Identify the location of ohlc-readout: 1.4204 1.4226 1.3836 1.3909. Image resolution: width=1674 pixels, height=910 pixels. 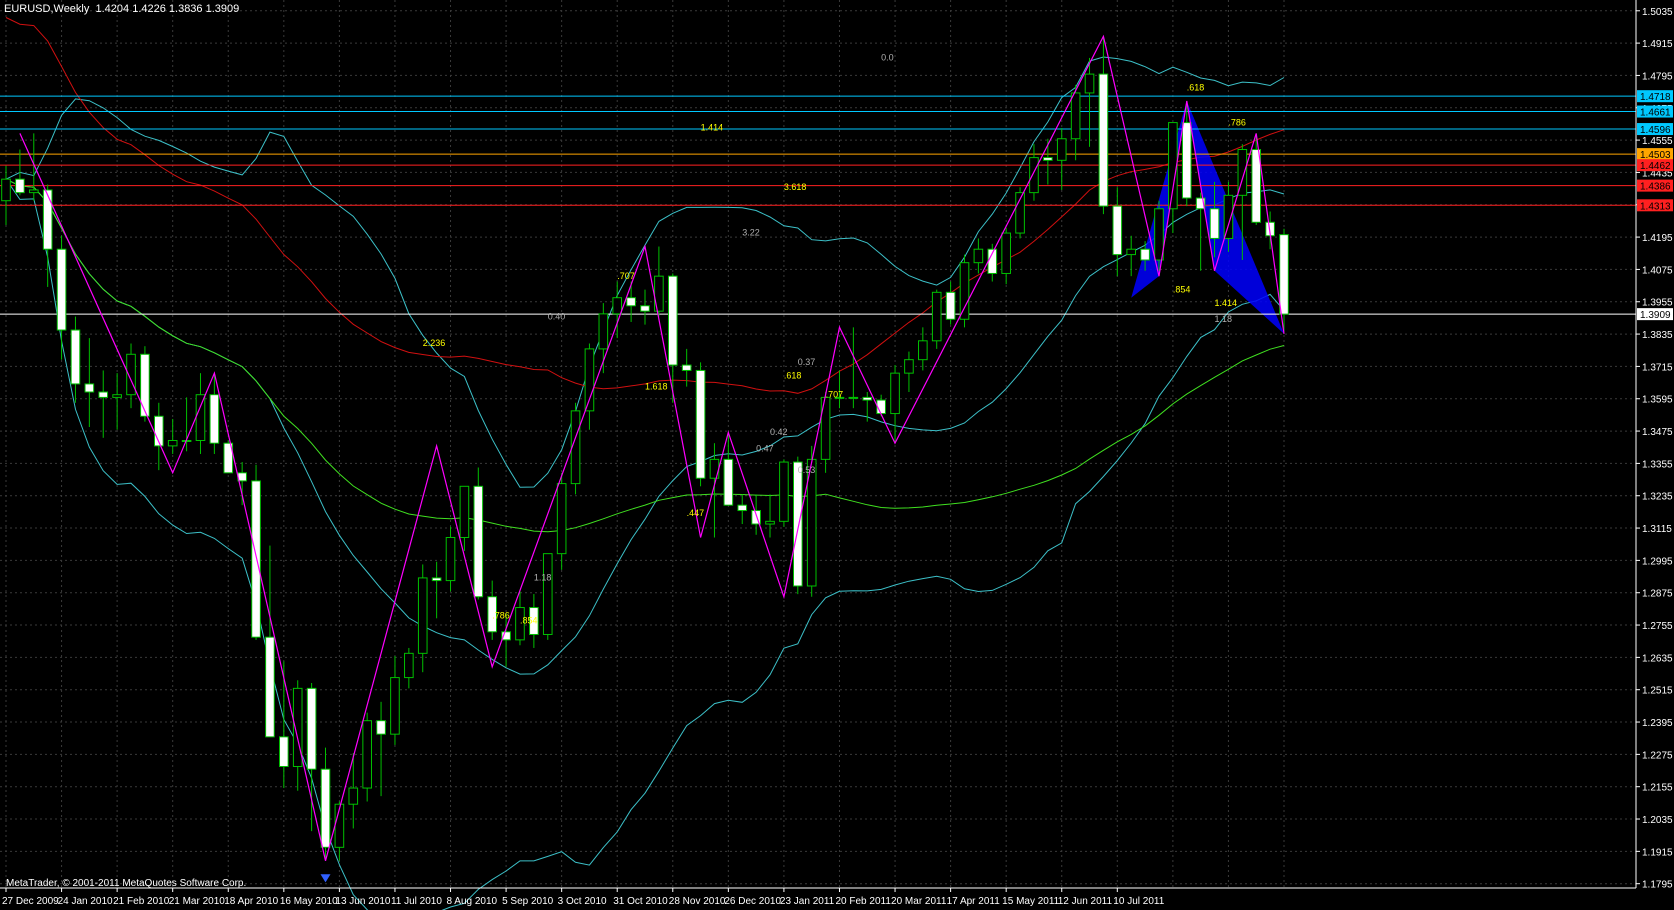
(167, 9).